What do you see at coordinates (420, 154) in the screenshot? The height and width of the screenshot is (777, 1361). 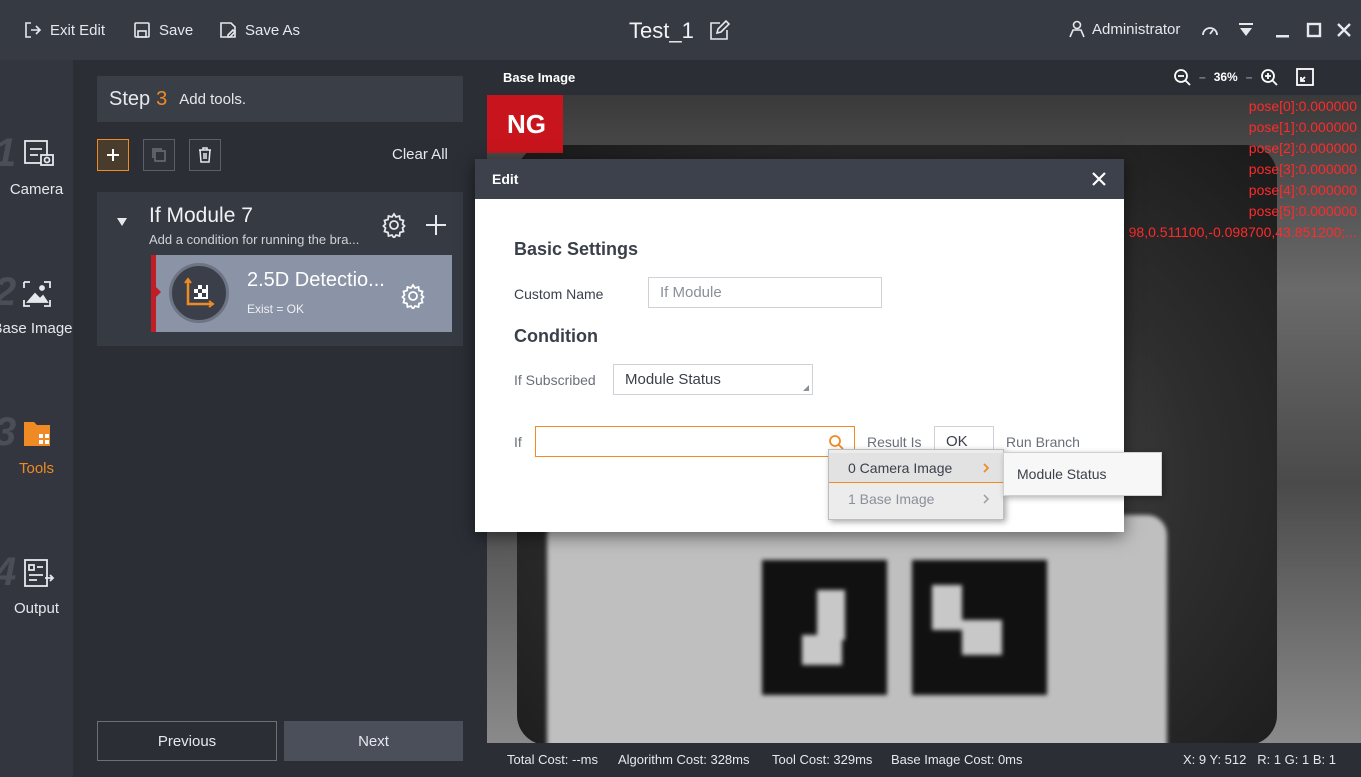 I see `clear-all-button: Clear All` at bounding box center [420, 154].